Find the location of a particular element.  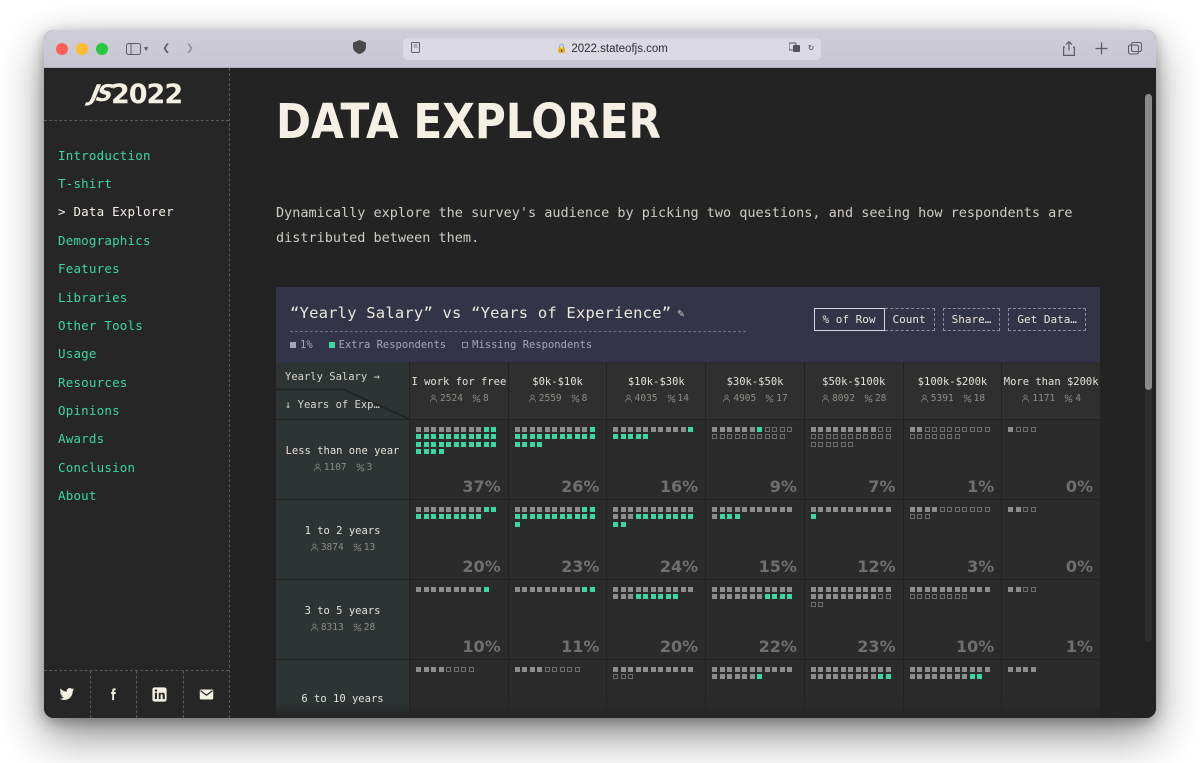

percent-icon is located at coordinates (476, 399).